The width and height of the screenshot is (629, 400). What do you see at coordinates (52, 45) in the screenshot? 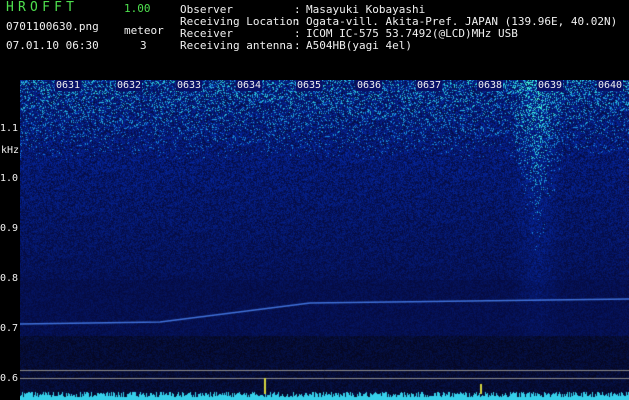
I see `datetime: 07.01.10 06:30` at bounding box center [52, 45].